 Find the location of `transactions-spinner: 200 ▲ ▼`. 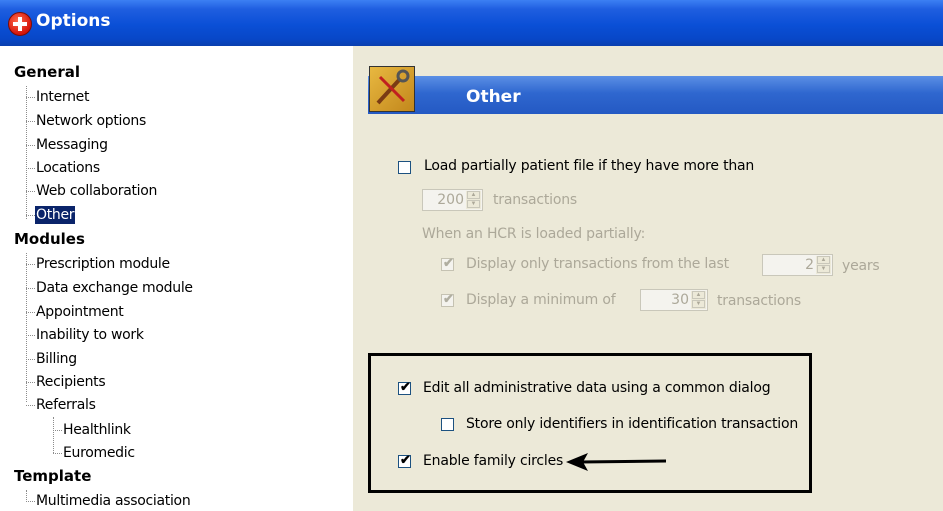

transactions-spinner: 200 ▲ ▼ is located at coordinates (452, 200).